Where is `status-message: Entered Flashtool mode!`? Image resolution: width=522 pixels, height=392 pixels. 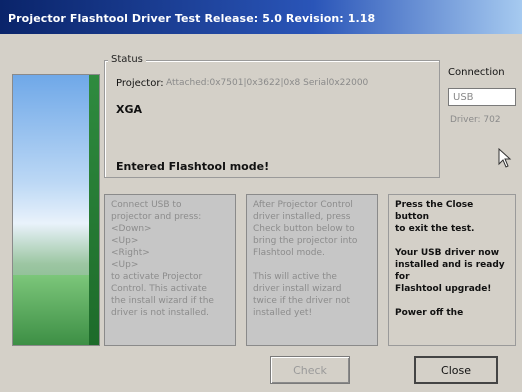
status-message: Entered Flashtool mode! is located at coordinates (193, 166).